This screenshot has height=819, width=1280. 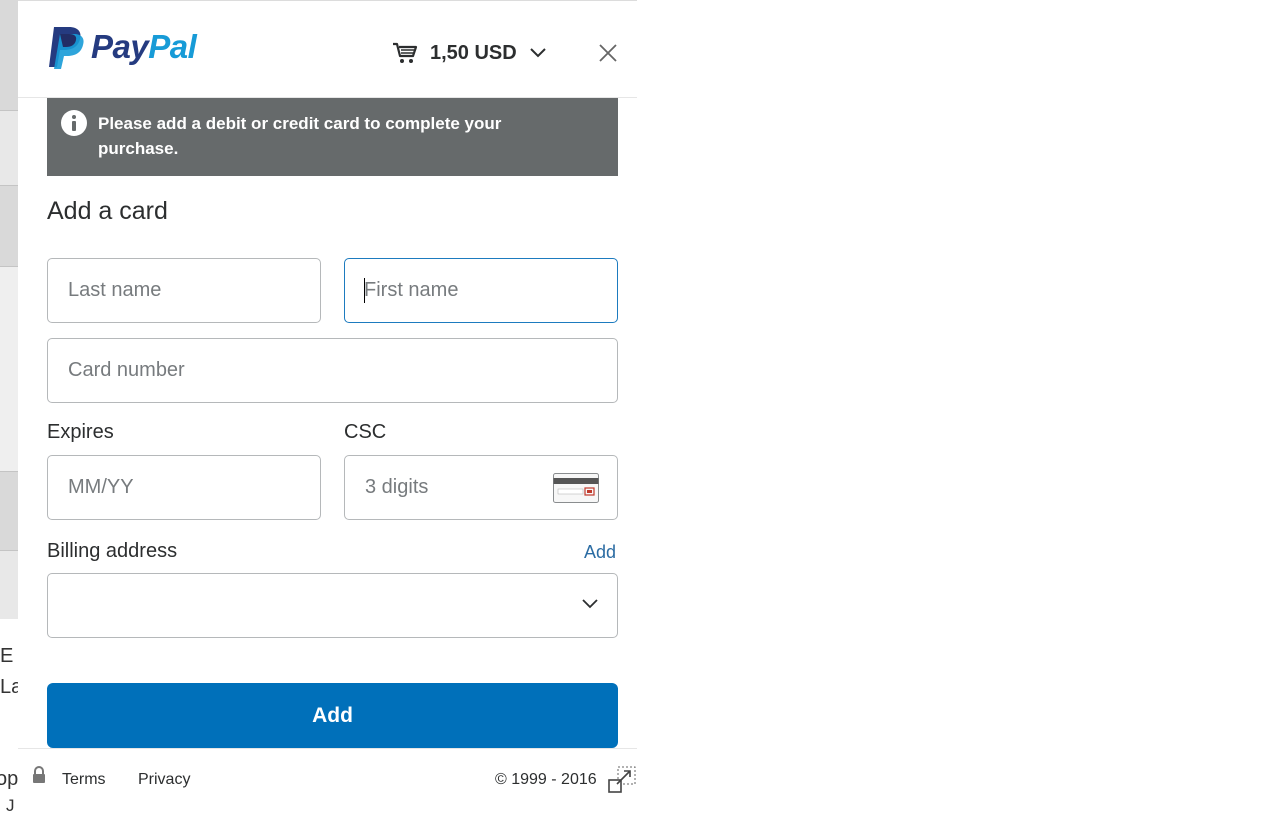 I want to click on paypal-wordmark: PayPal, so click(x=144, y=47).